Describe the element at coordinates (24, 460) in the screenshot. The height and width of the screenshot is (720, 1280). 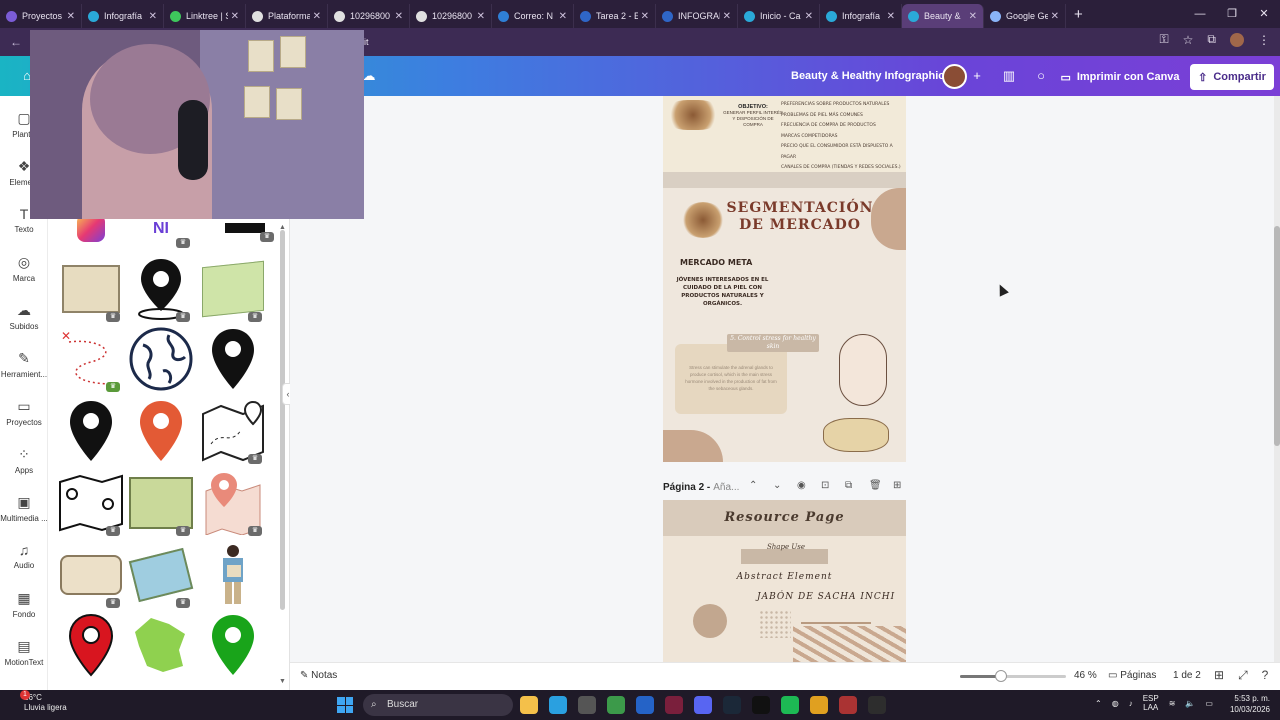
I see `rail-item-apps: ⁘ Apps` at that location.